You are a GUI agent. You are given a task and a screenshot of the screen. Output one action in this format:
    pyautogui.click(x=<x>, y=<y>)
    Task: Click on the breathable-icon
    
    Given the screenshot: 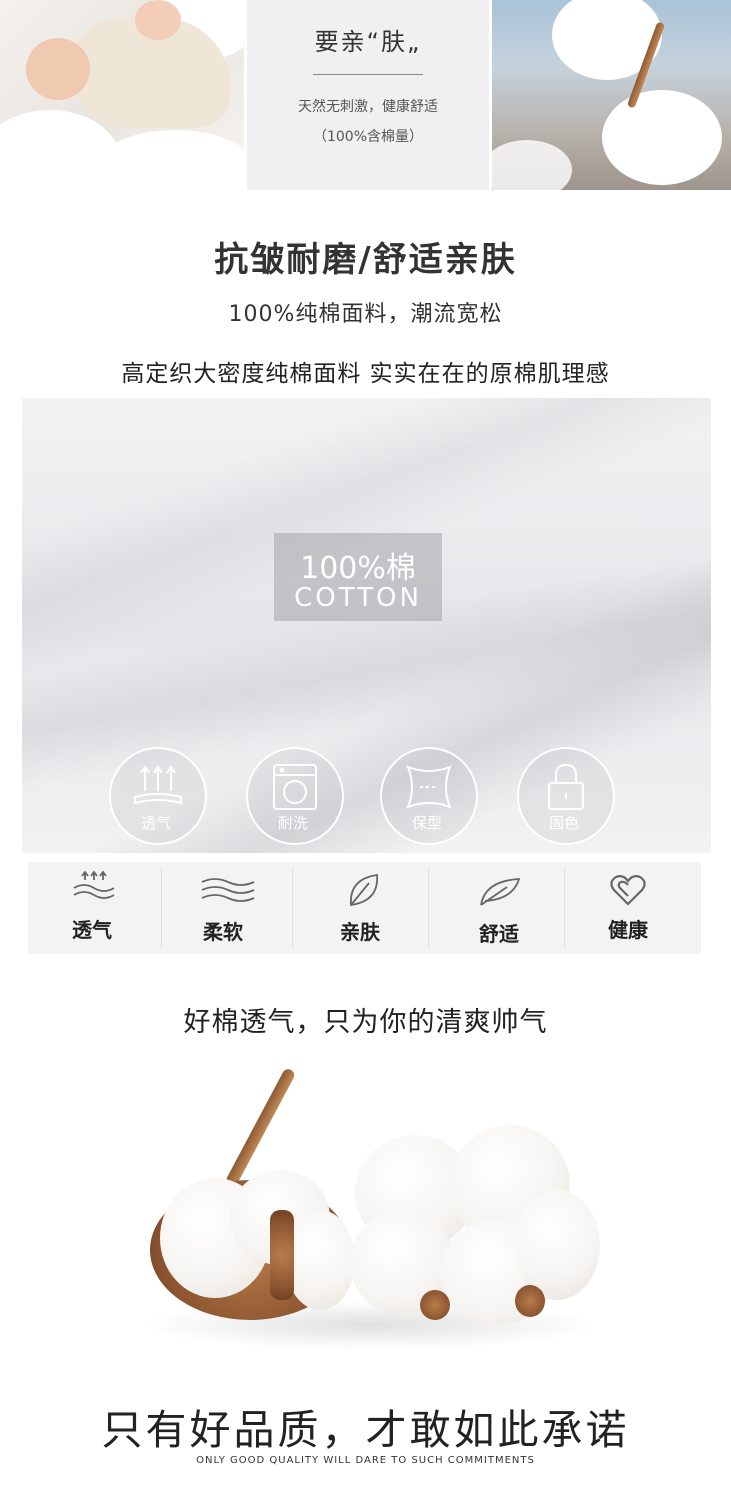 What is the action you would take?
    pyautogui.click(x=158, y=785)
    